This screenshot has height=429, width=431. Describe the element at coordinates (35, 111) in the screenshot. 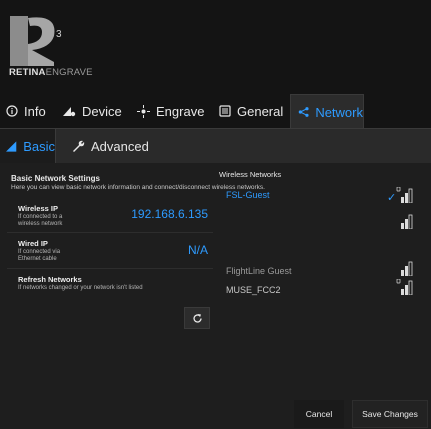

I see `tab-info-label: Info` at that location.